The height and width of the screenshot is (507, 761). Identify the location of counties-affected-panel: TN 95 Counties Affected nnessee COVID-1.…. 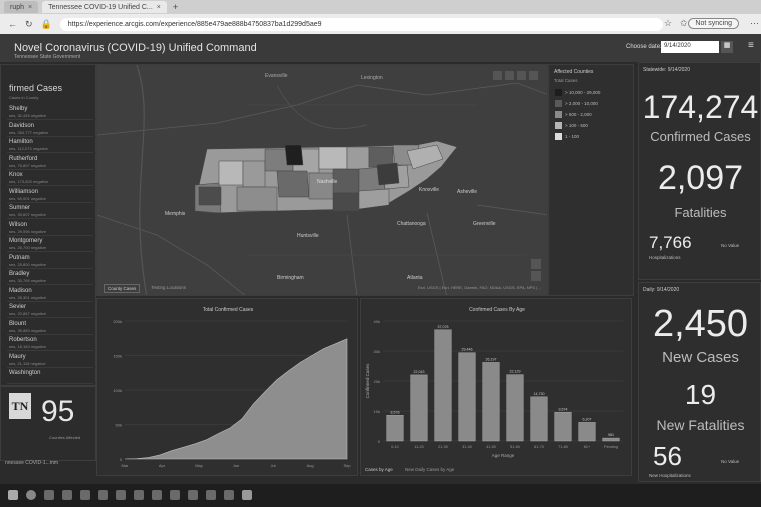
(48, 426).